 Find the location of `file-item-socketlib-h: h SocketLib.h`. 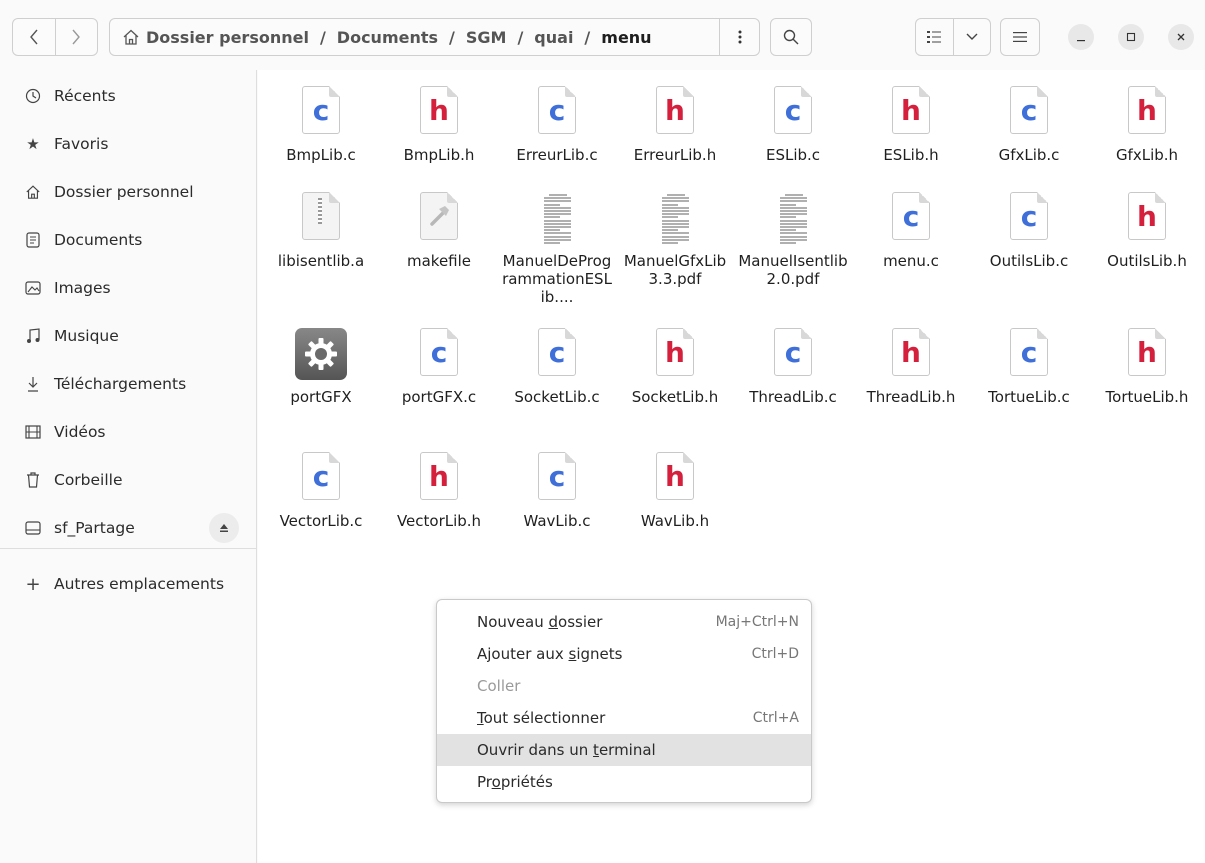

file-item-socketlib-h: h SocketLib.h is located at coordinates (675, 366).